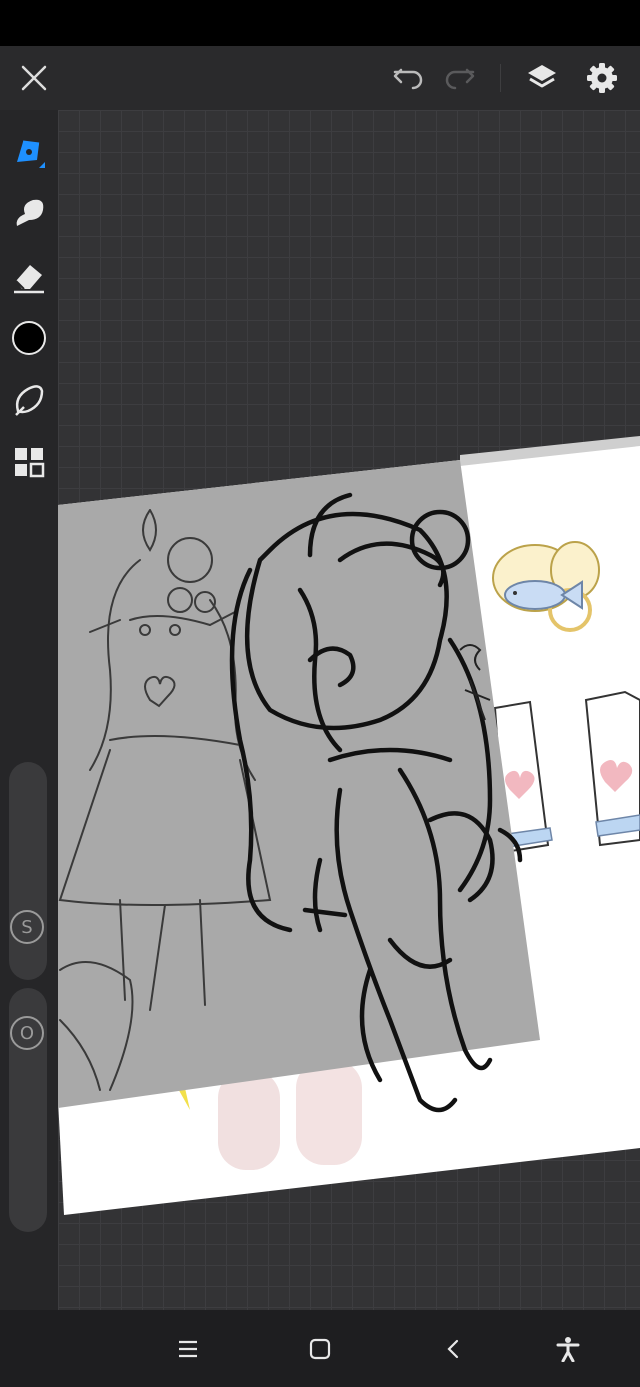 The width and height of the screenshot is (640, 1387). What do you see at coordinates (27, 1033) in the screenshot?
I see `opacity-slider-label: O` at bounding box center [27, 1033].